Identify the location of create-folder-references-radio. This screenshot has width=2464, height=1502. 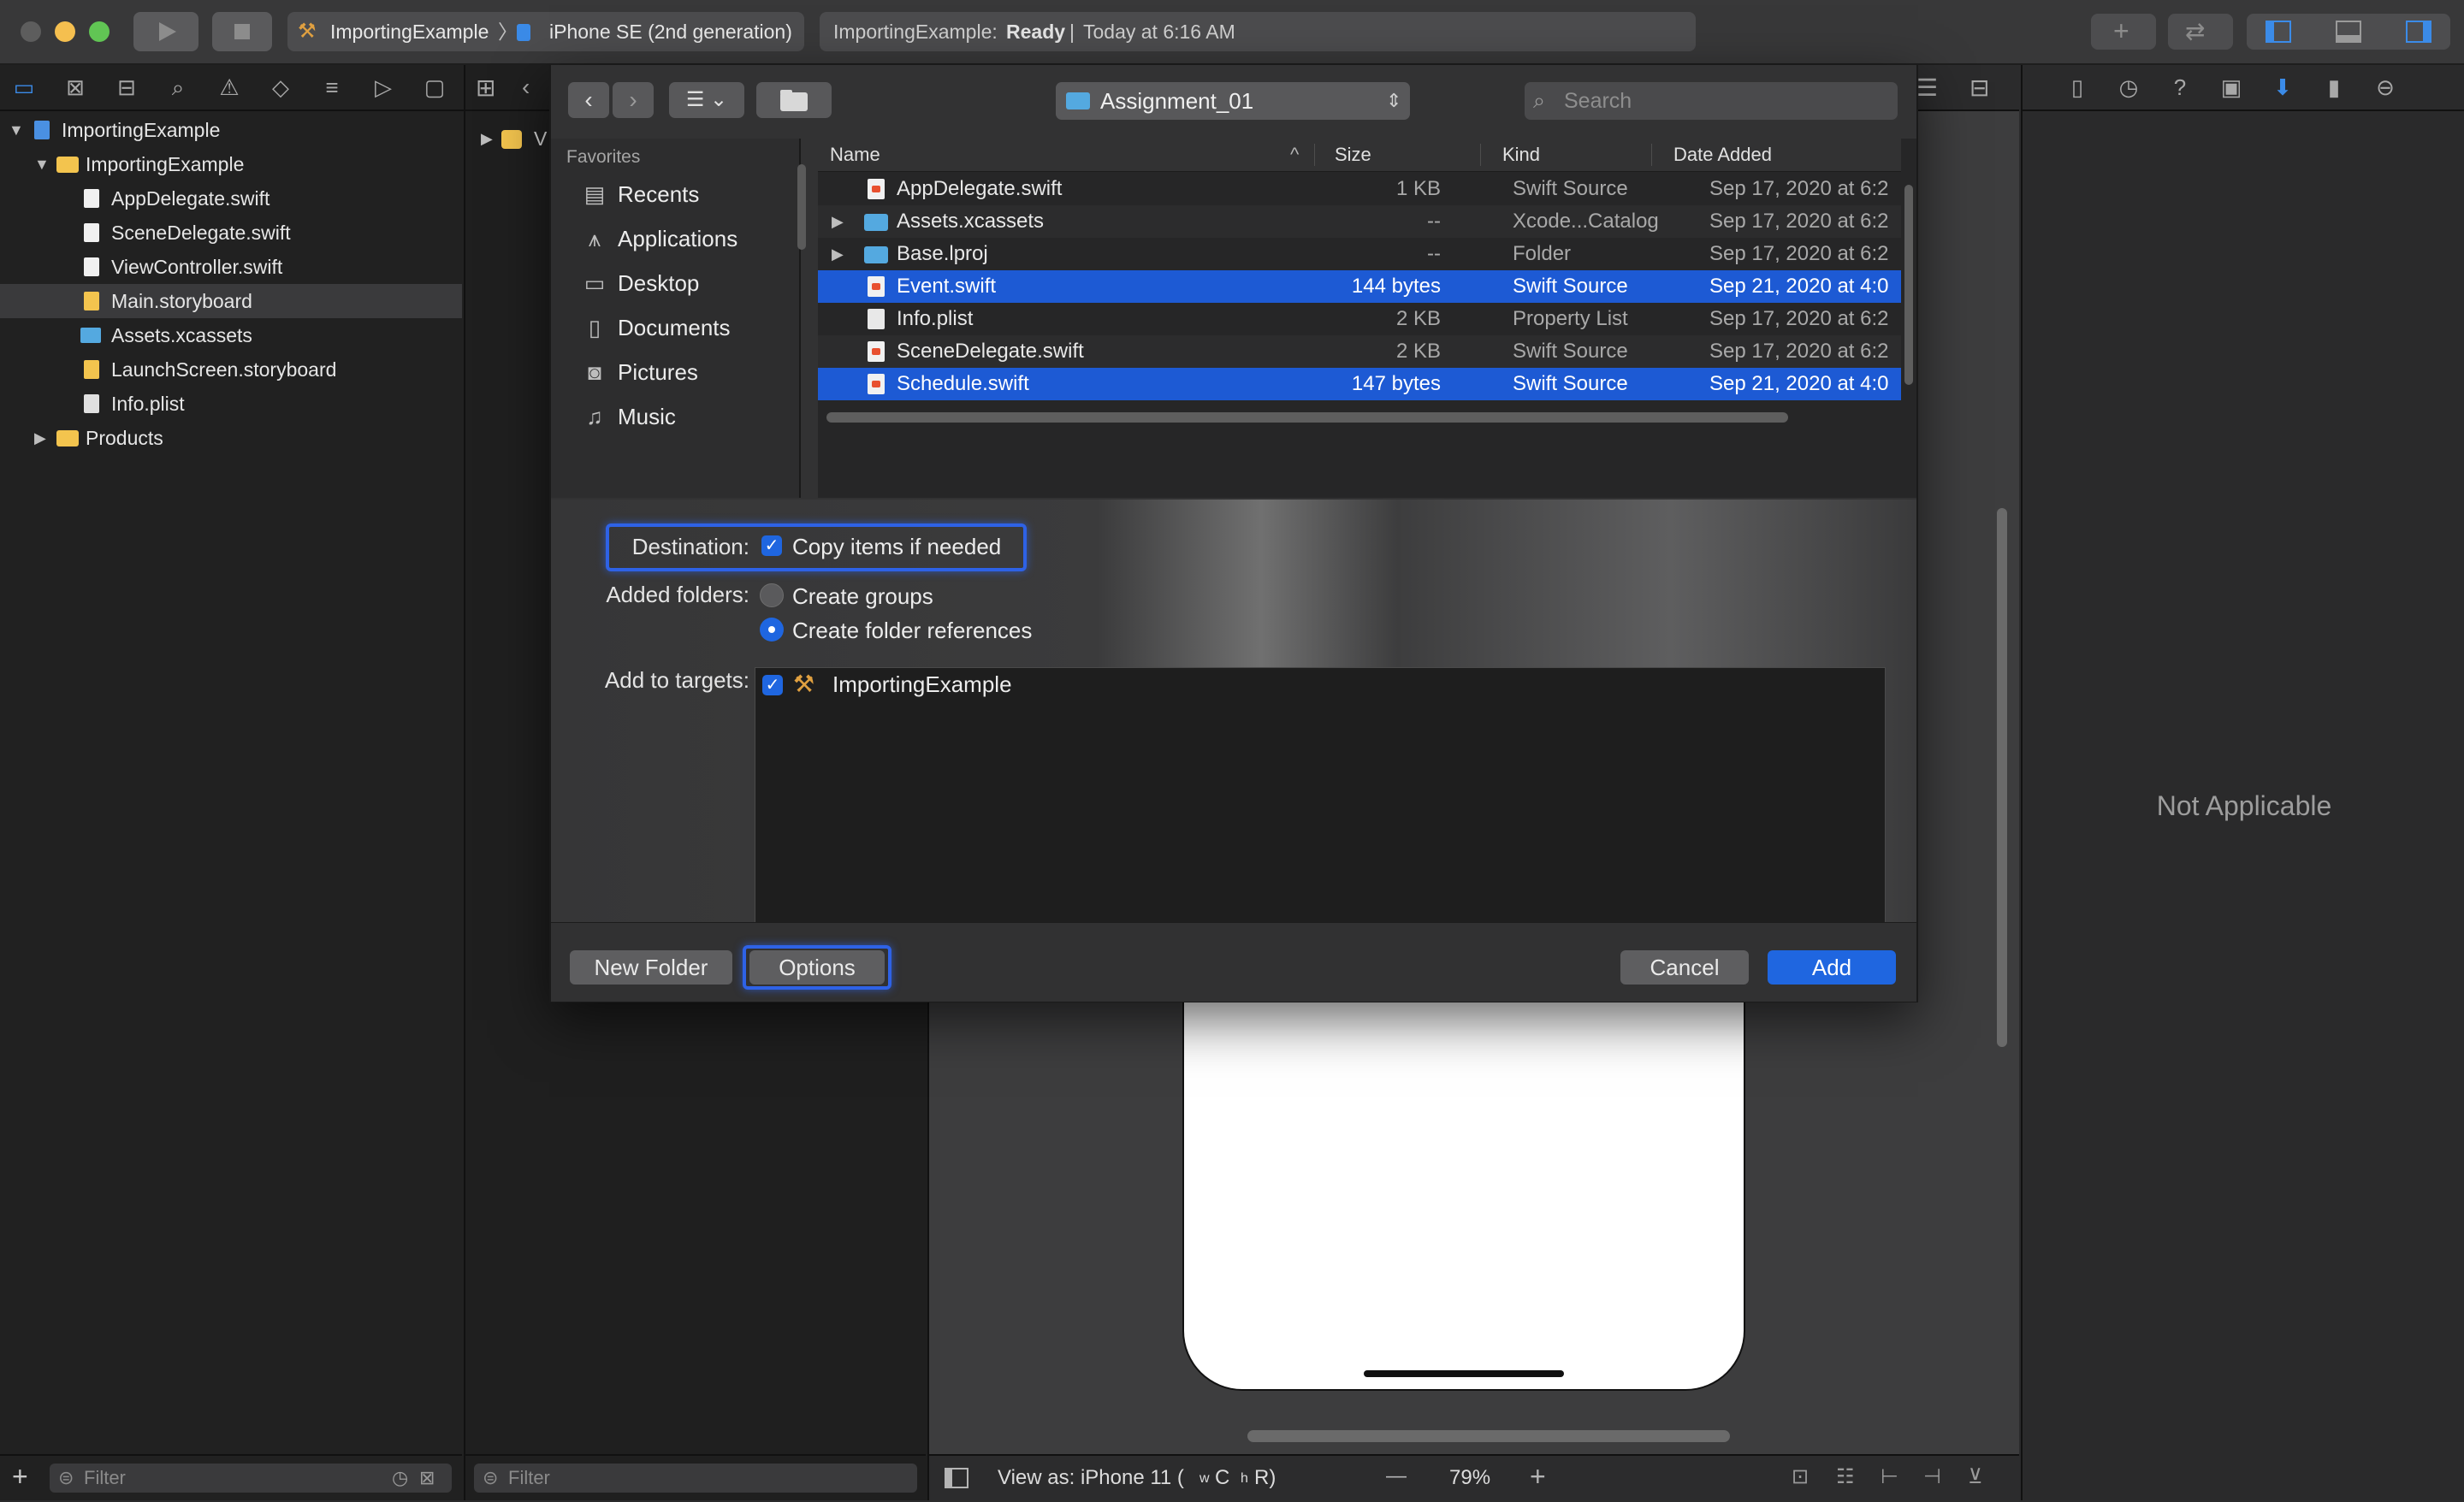
(772, 630).